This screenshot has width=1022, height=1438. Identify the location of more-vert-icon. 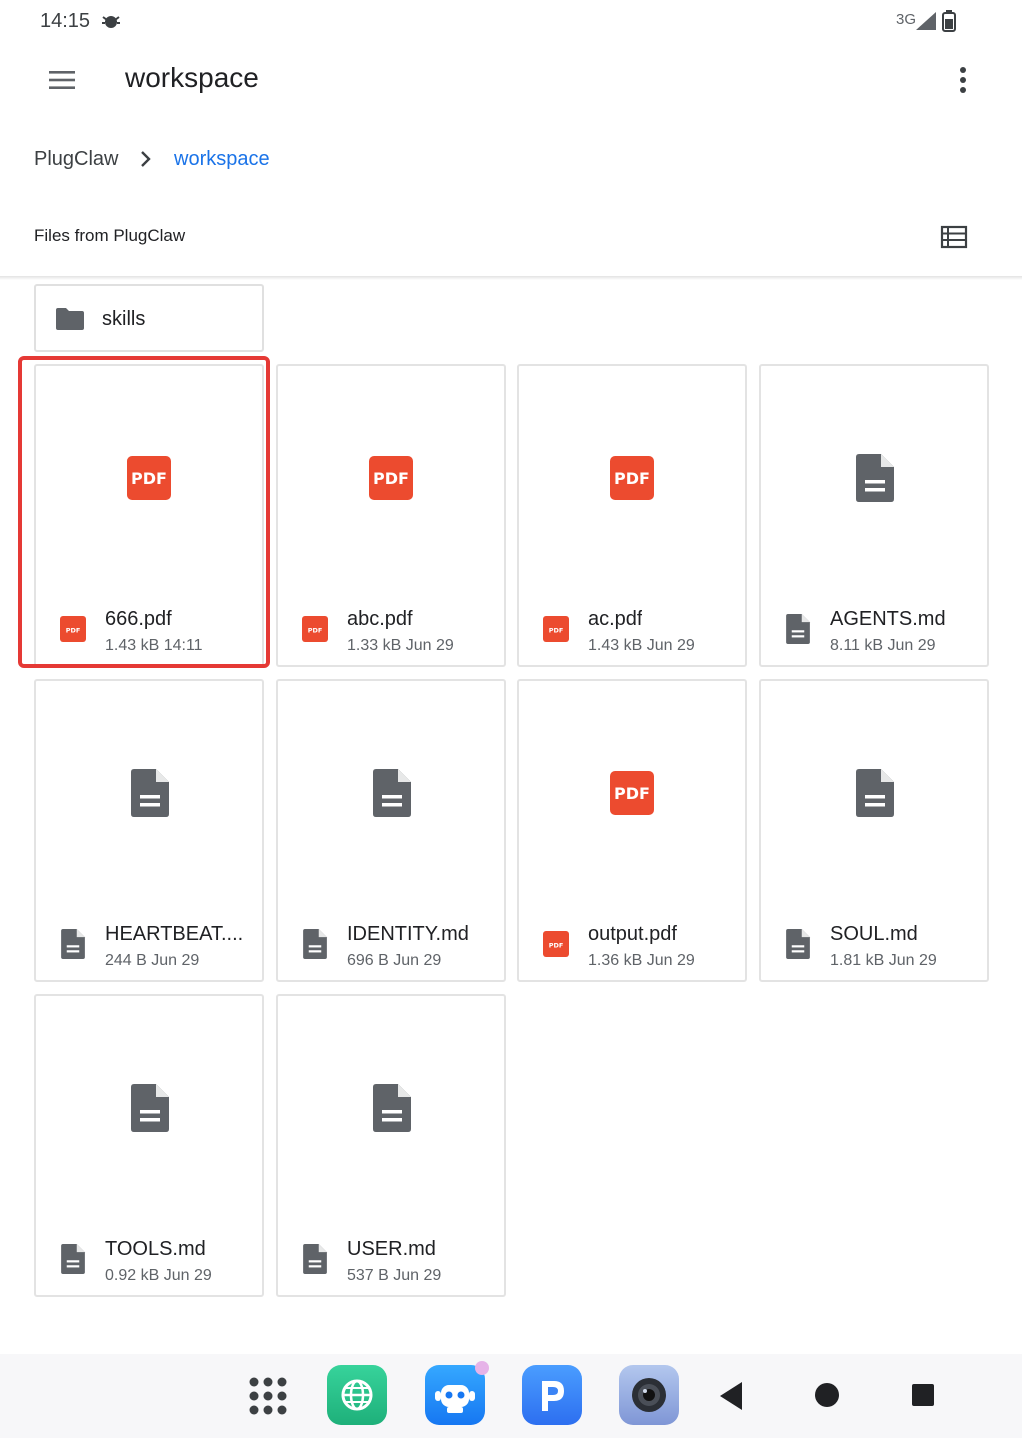
(963, 80).